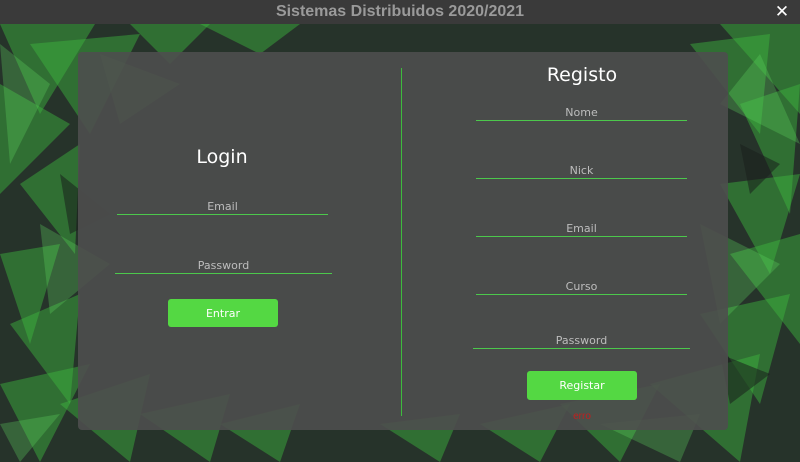 This screenshot has height=462, width=800. Describe the element at coordinates (401, 242) in the screenshot. I see `panel-divider` at that location.